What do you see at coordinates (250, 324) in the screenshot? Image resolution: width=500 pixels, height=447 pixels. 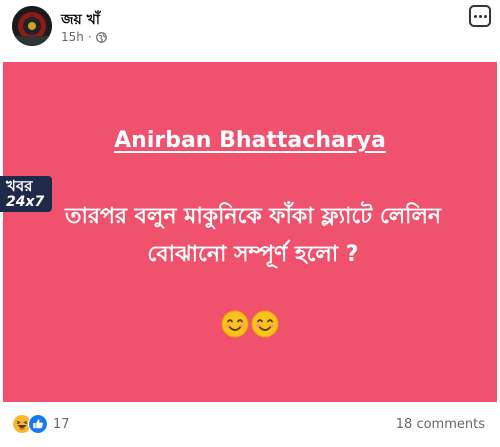 I see `emoji-row` at bounding box center [250, 324].